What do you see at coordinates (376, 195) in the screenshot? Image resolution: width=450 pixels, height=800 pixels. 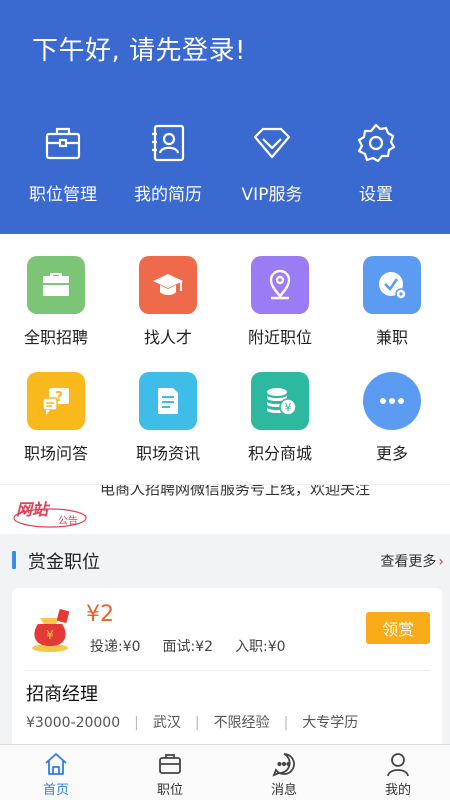 I see `quick-action-label: 设置` at bounding box center [376, 195].